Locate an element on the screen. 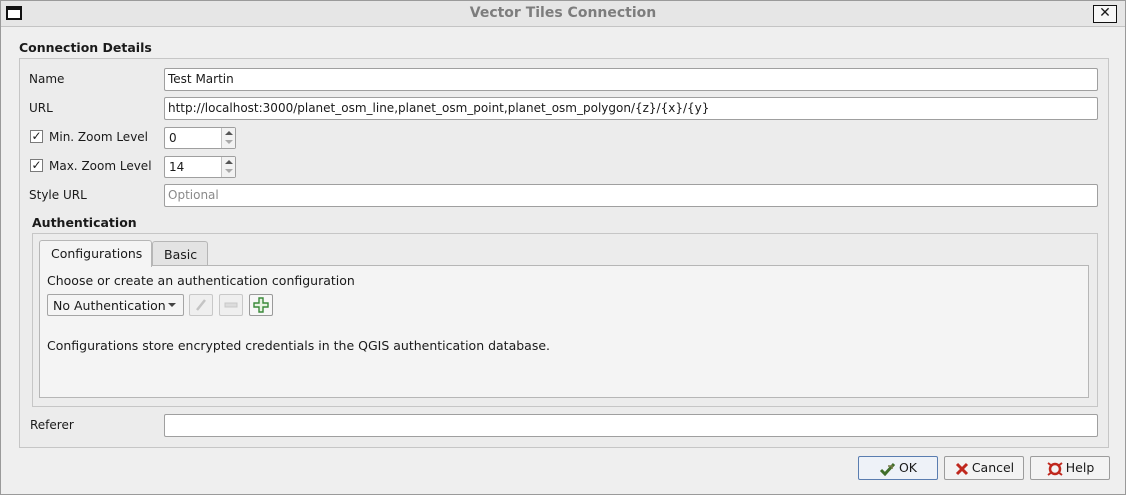 The height and width of the screenshot is (495, 1126). edit-config-button is located at coordinates (201, 305).